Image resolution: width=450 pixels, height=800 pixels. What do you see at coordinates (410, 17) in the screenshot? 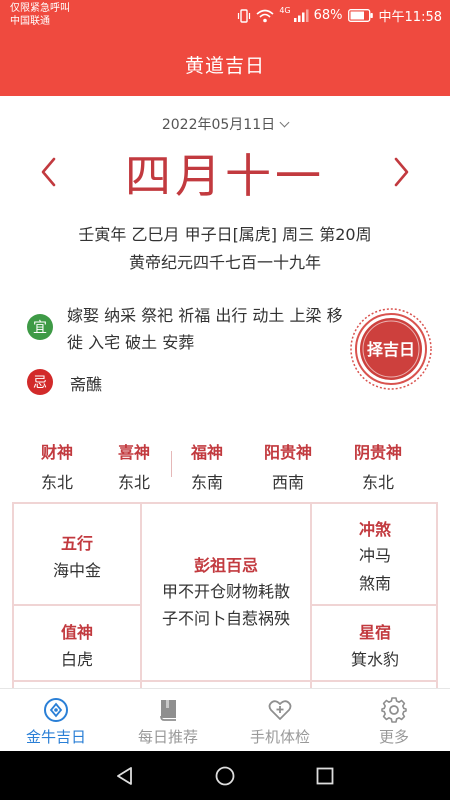
I see `clock: 中午11:58` at bounding box center [410, 17].